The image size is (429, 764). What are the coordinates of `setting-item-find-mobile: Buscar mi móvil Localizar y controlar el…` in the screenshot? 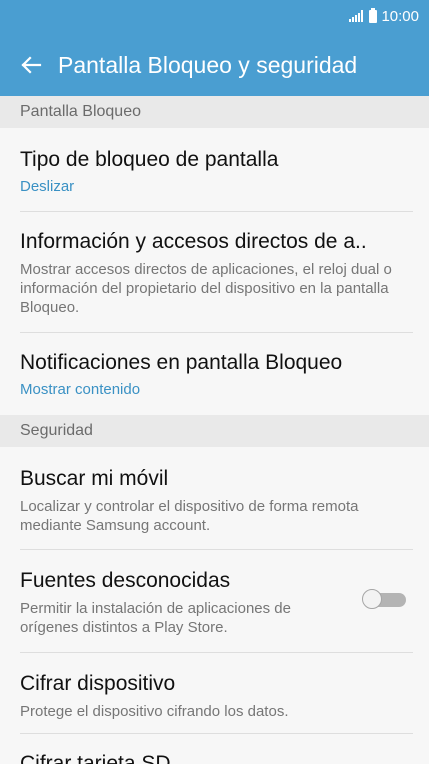 It's located at (214, 498).